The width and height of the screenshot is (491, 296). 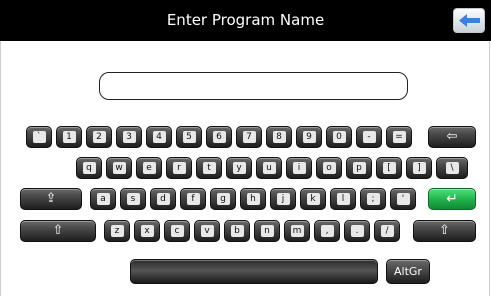 I want to click on key-a: a, so click(x=103, y=199).